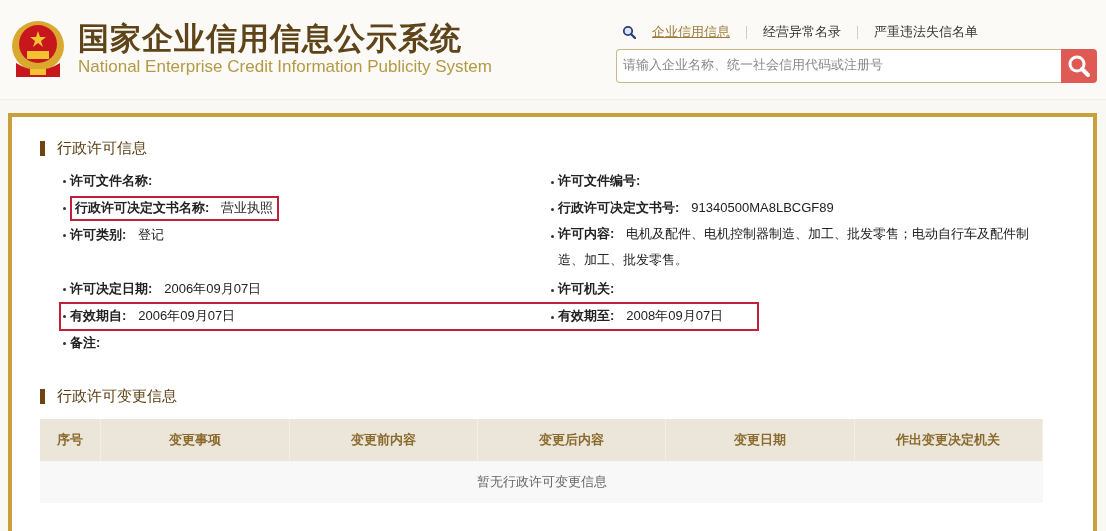  What do you see at coordinates (98, 316) in the screenshot?
I see `field-label: 有效期自:` at bounding box center [98, 316].